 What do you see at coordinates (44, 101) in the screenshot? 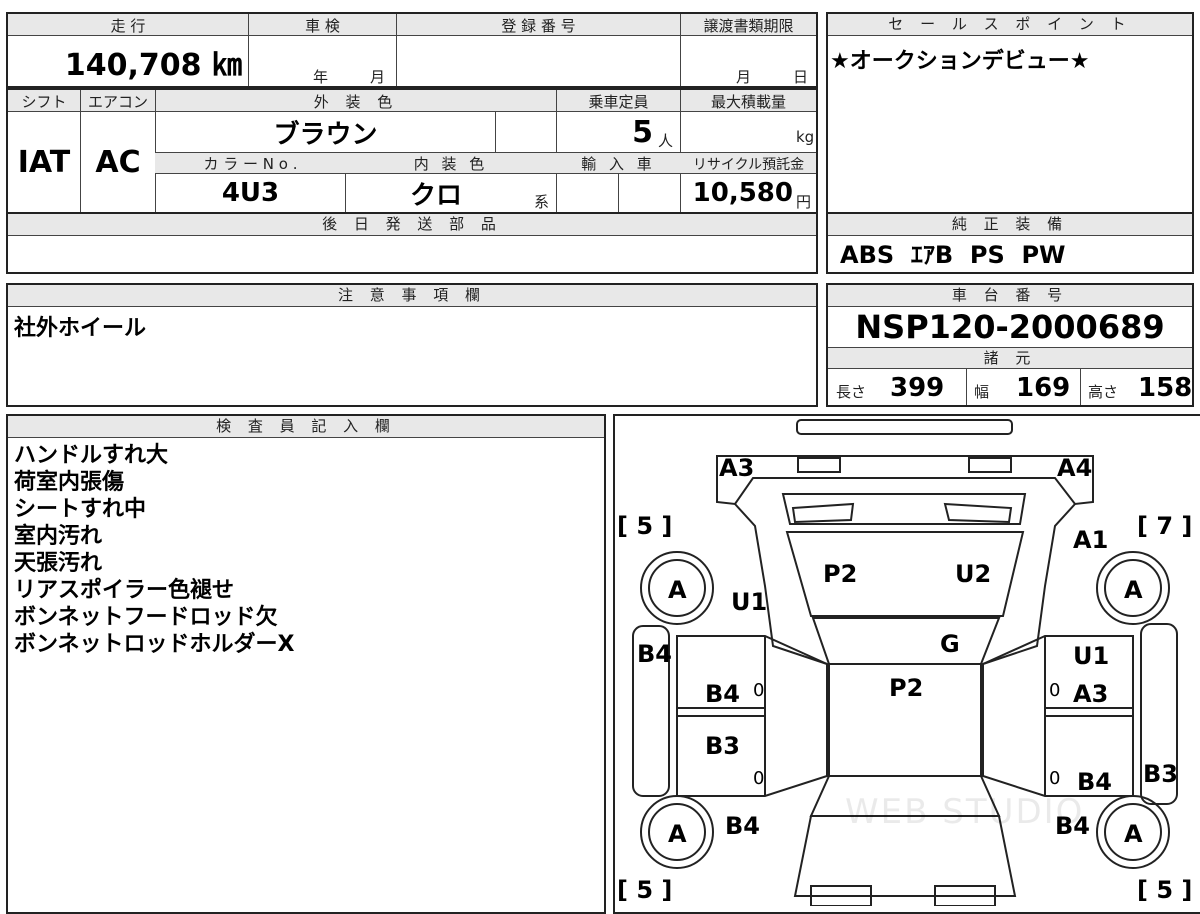
I see `shift-label: シフト` at bounding box center [44, 101].